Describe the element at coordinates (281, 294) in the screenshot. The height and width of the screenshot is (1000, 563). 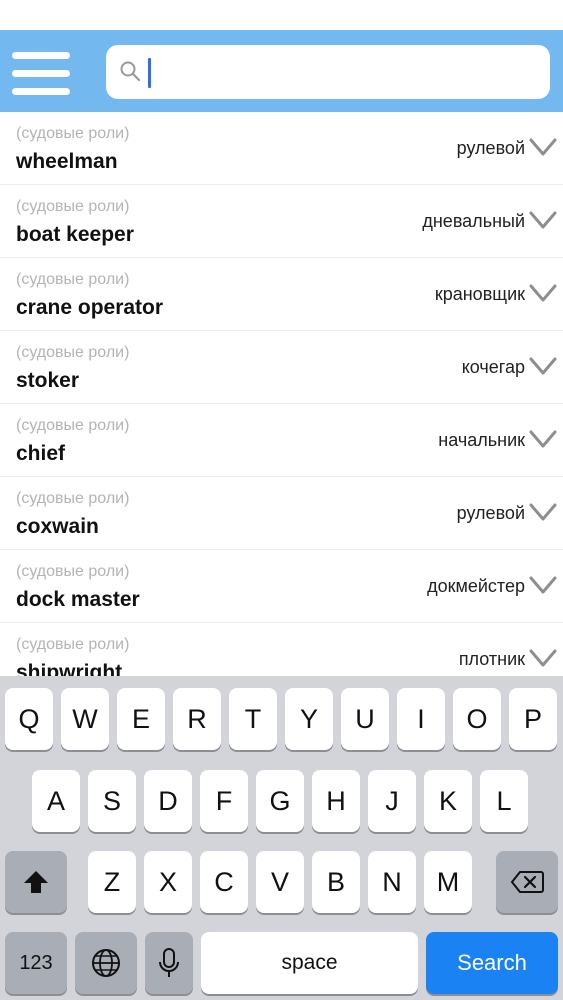
I see `list-item: (судовые роли) crane operator крановщик` at that location.